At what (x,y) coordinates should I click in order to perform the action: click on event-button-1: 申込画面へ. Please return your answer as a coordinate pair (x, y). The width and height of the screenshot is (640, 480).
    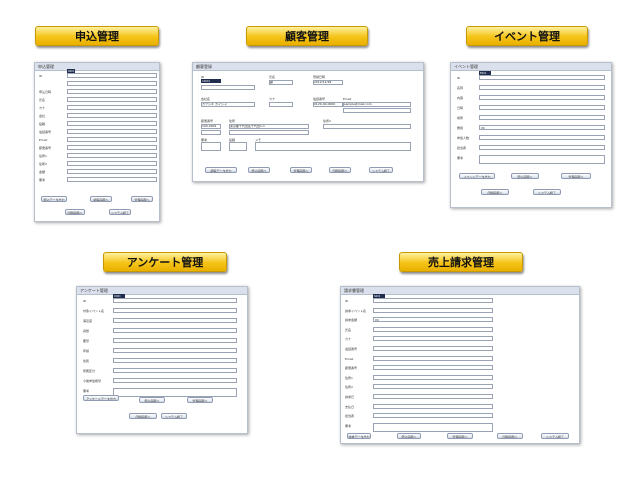
    Looking at the image, I should click on (525, 176).